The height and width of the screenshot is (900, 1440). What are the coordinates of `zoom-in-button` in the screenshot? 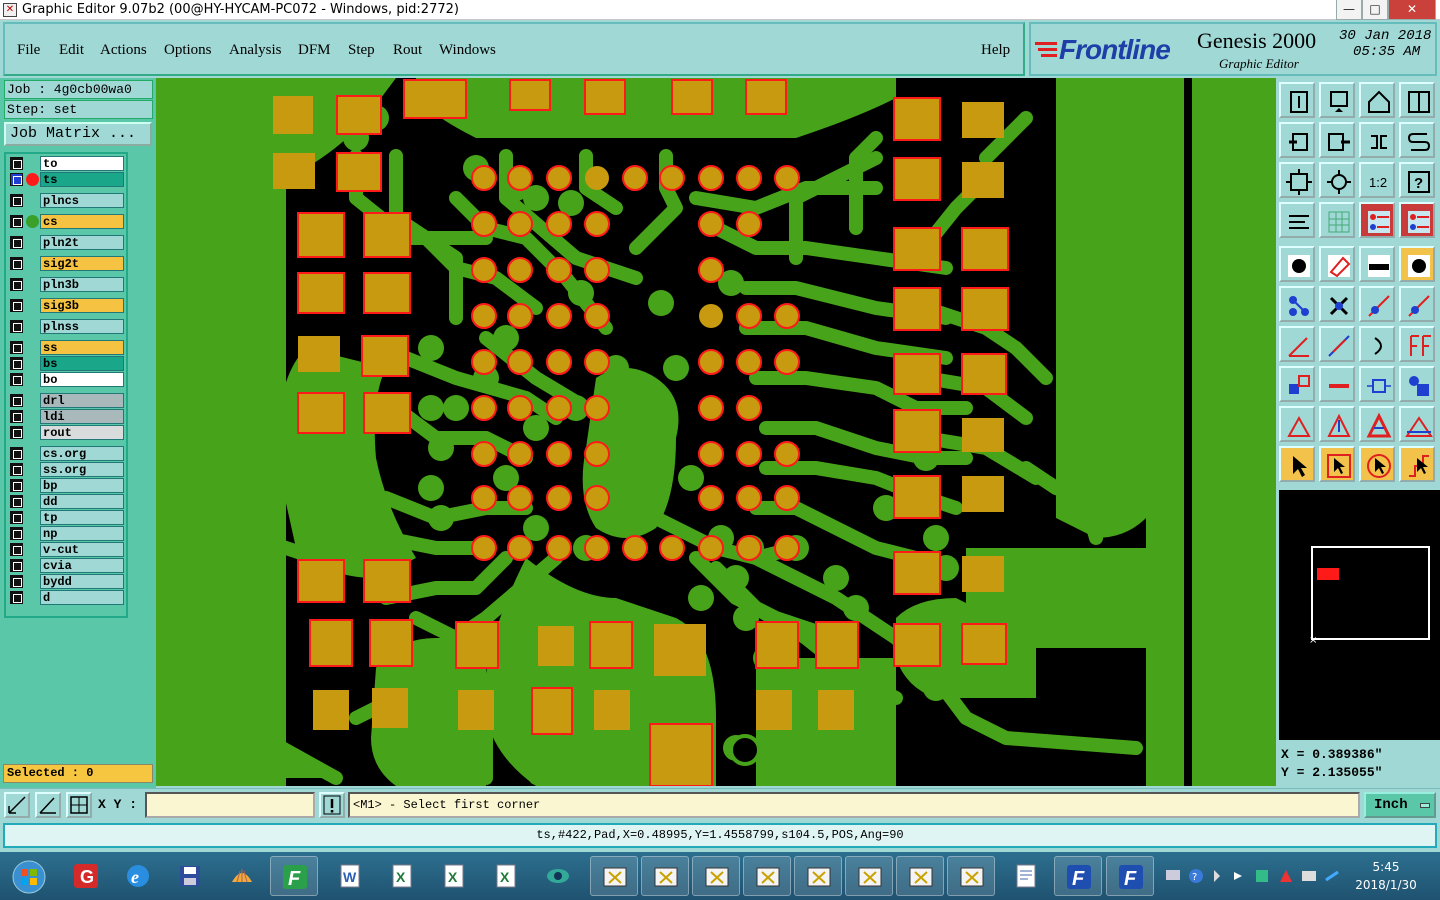 It's located at (1337, 100).